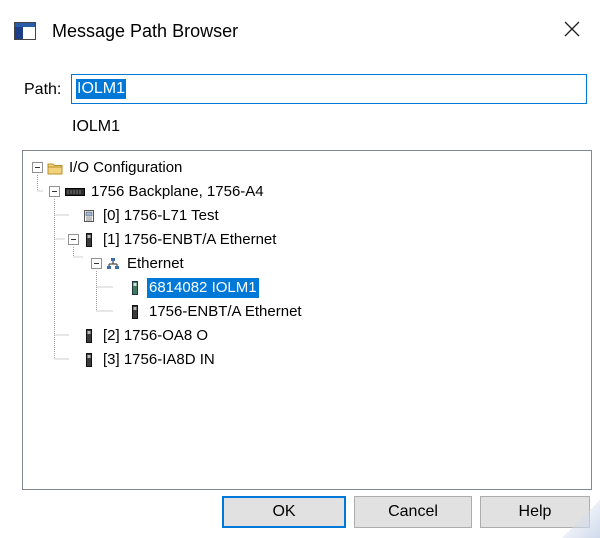 The image size is (600, 538). I want to click on tree-node-slot3-ia8d: [3] 1756-IA8D IN, so click(149, 360).